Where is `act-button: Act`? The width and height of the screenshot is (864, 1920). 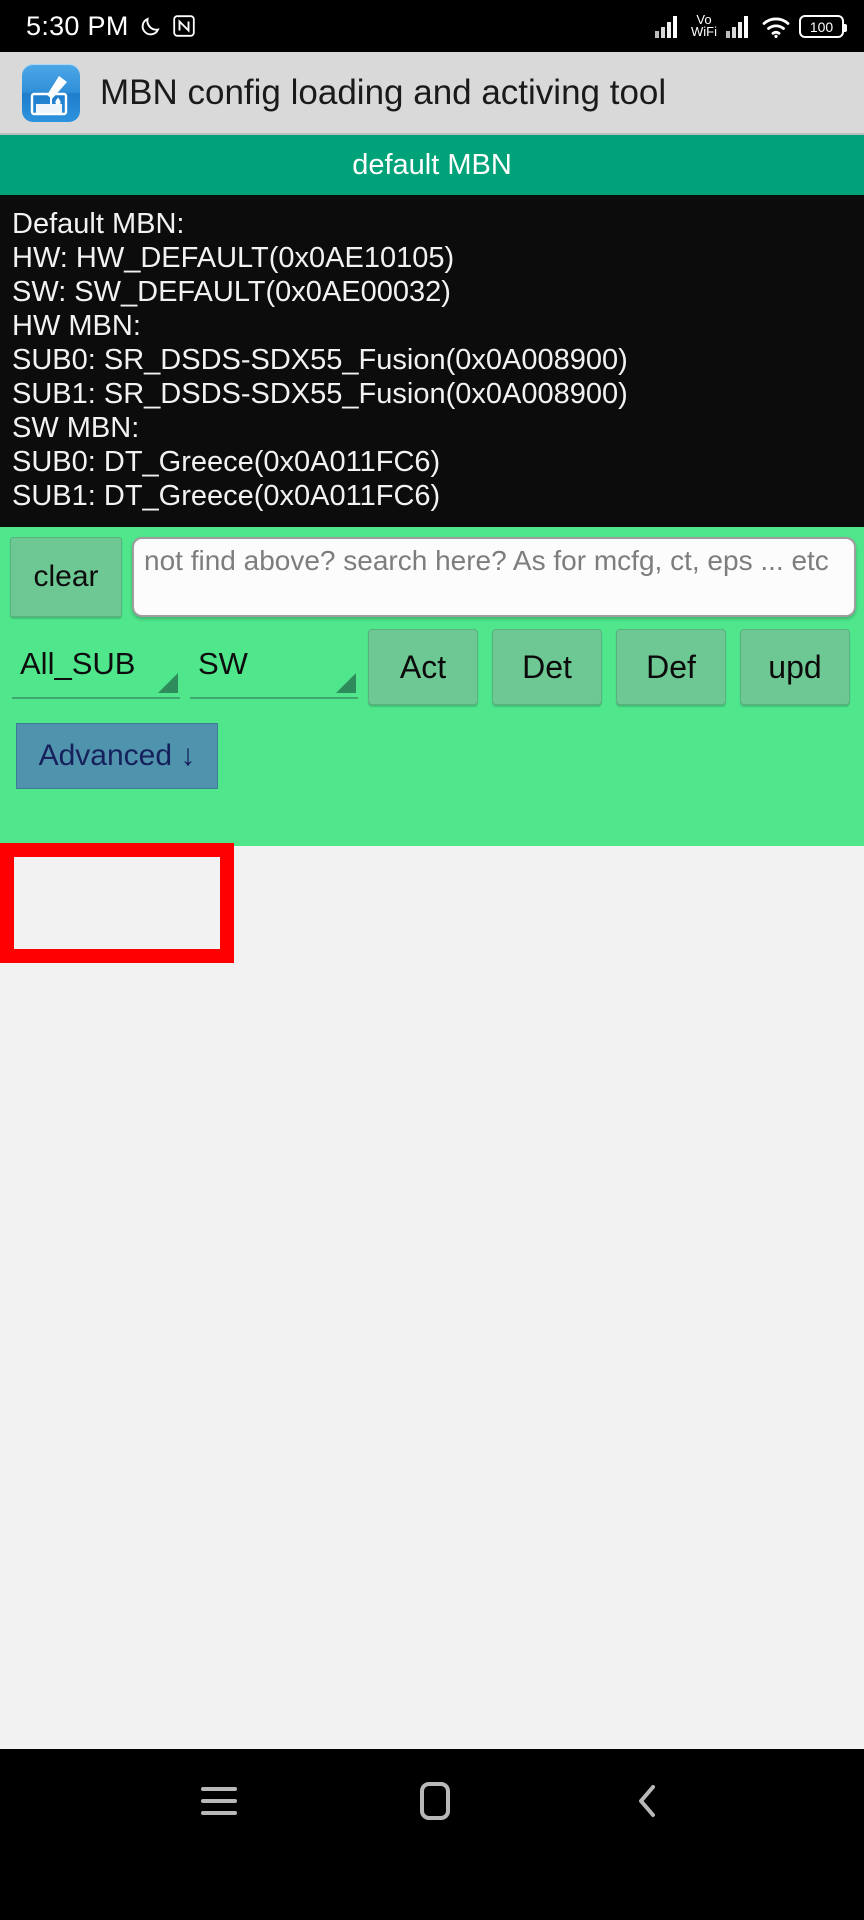
act-button: Act is located at coordinates (423, 667).